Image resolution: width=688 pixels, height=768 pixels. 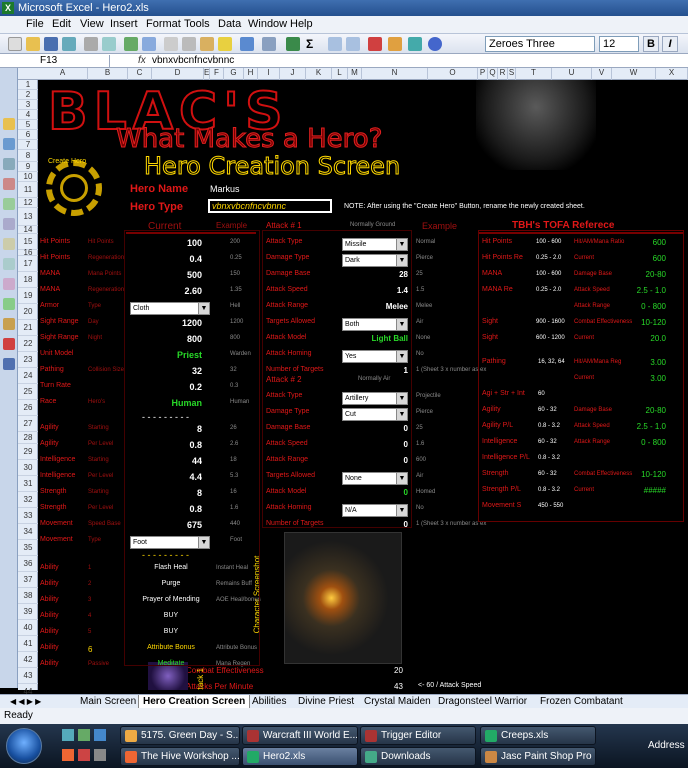 What do you see at coordinates (25, 702) in the screenshot?
I see `tab-nav-arrows-icon: ◀ ◀ ▶ ▶` at bounding box center [25, 702].